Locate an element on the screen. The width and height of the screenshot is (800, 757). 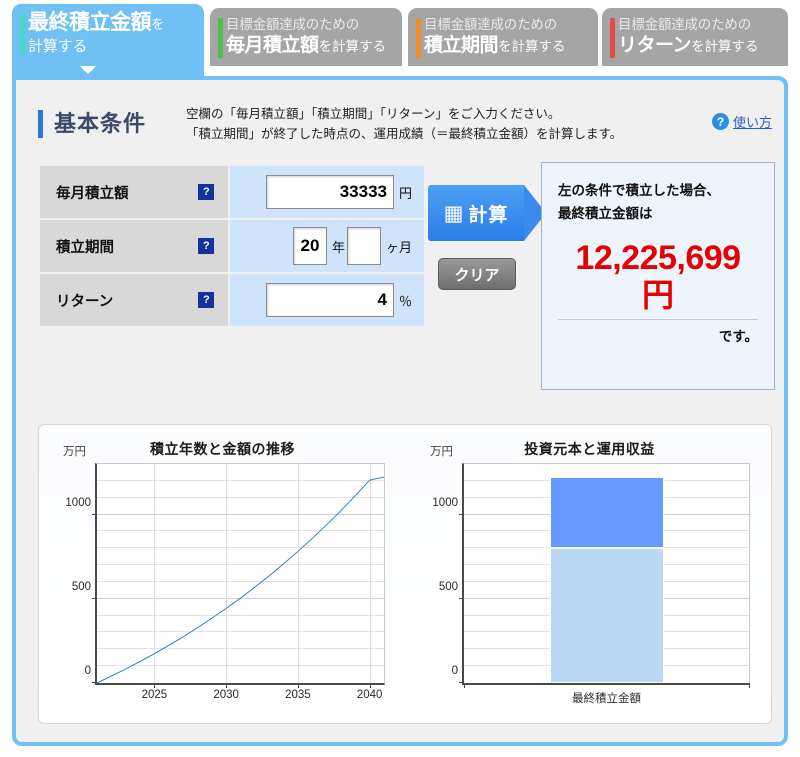
calculator-icon: ▦ is located at coordinates (453, 213).